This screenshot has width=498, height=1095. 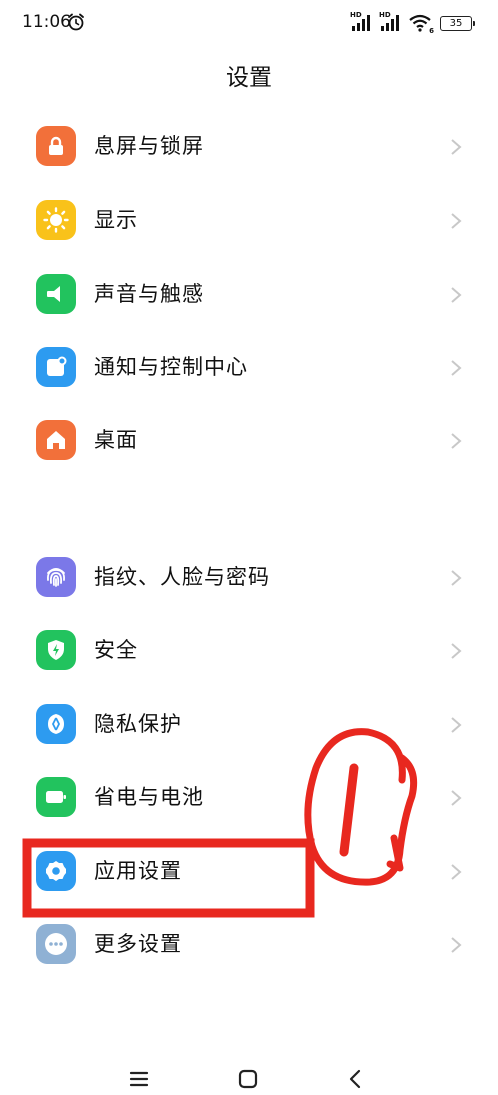 I want to click on settings-item-privacy: 隐私保护, so click(x=249, y=724).